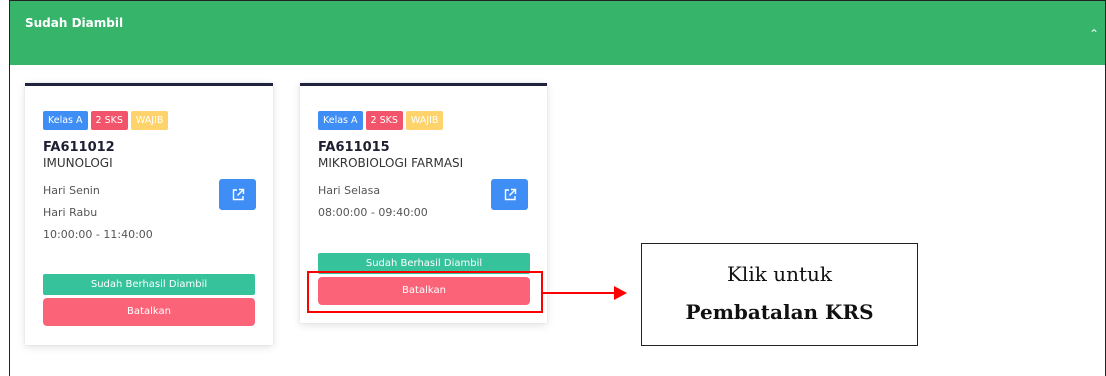 The width and height of the screenshot is (1106, 376). I want to click on callout-line-2: Pembatalan KRS, so click(779, 312).